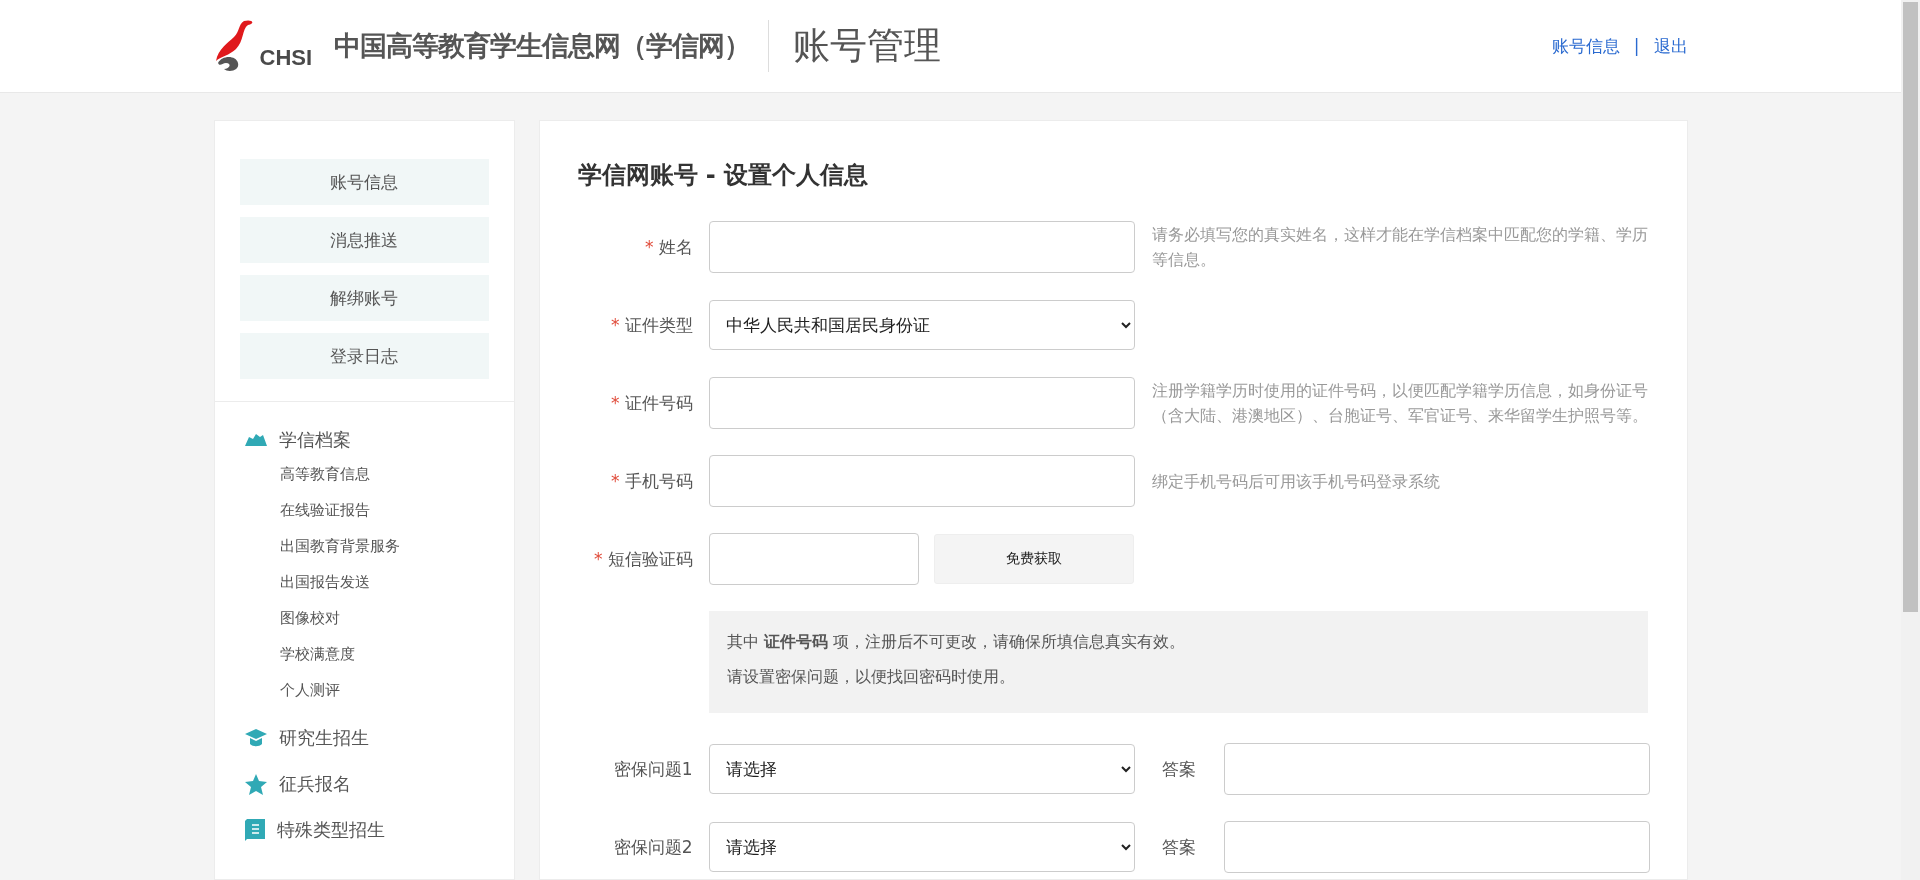  I want to click on document-icon, so click(254, 830).